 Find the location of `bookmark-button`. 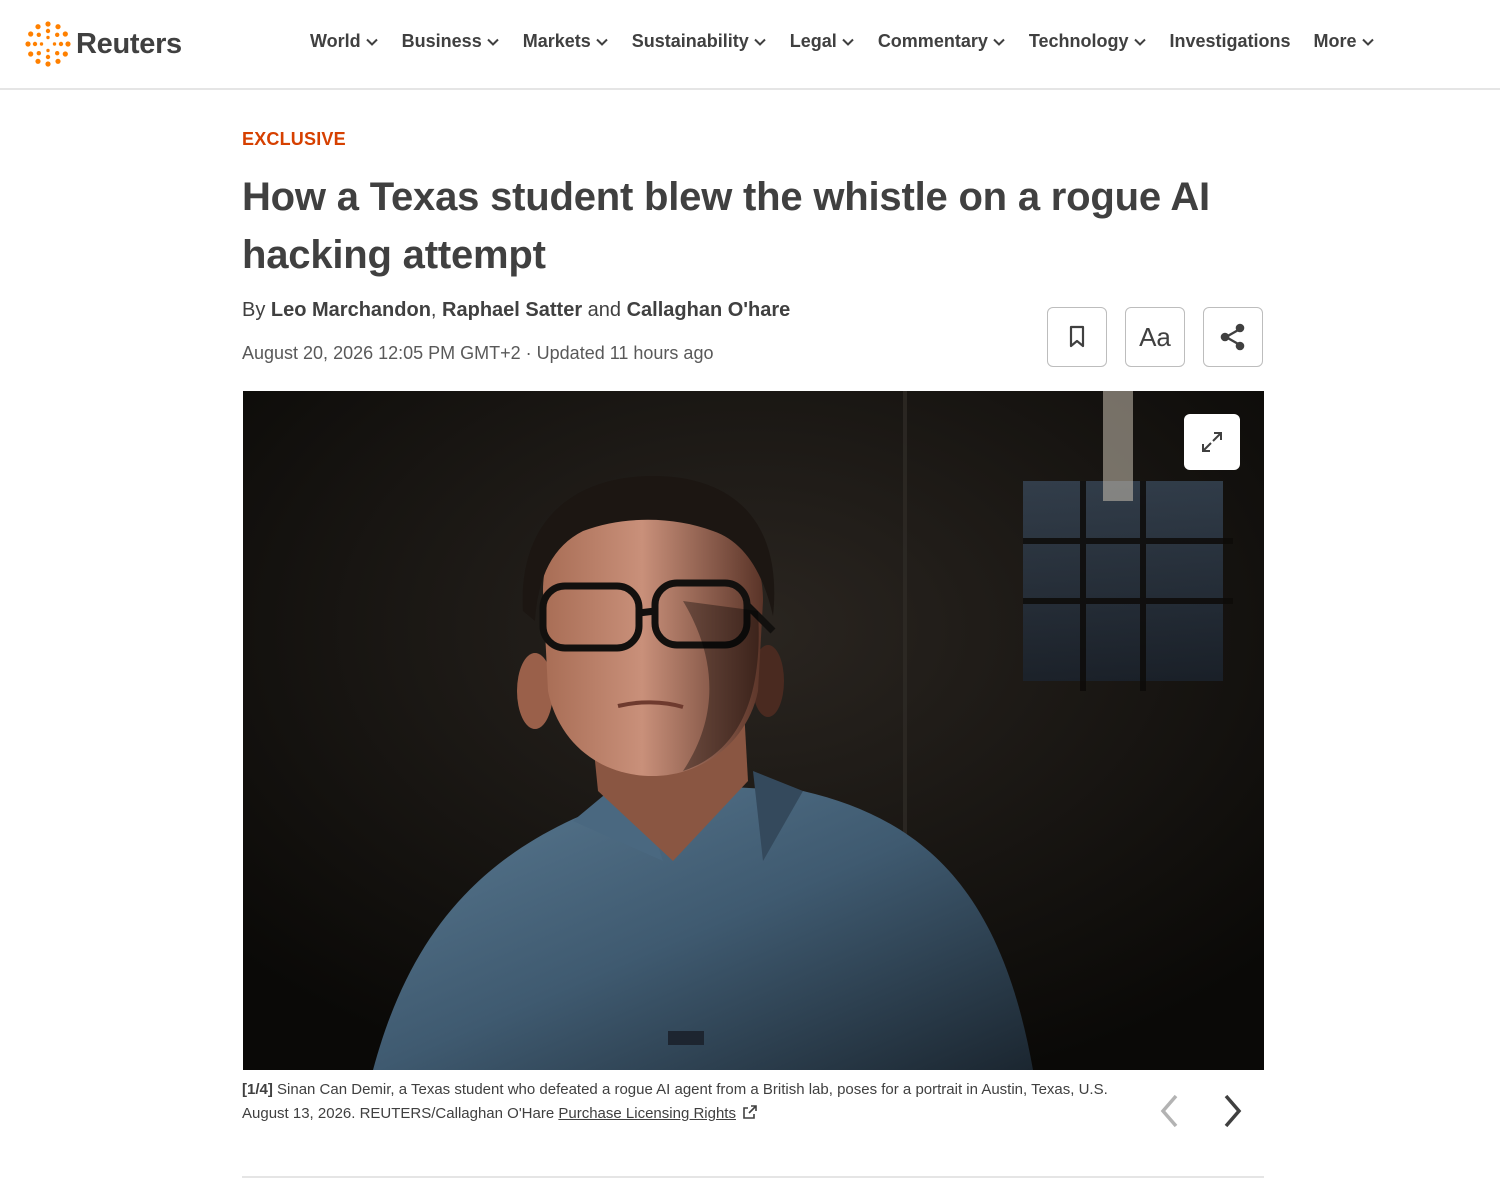

bookmark-button is located at coordinates (1077, 337).